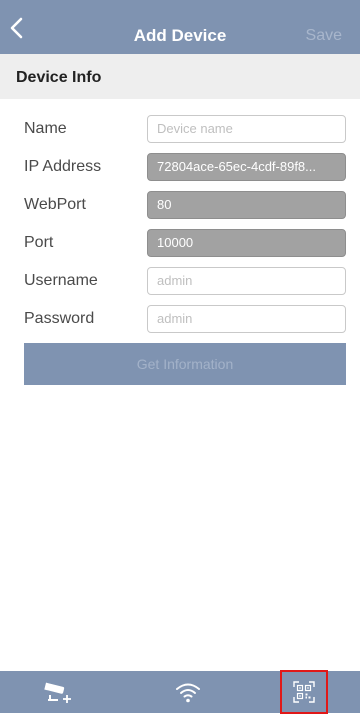 The width and height of the screenshot is (360, 714). What do you see at coordinates (39, 242) in the screenshot?
I see `port-label: Port` at bounding box center [39, 242].